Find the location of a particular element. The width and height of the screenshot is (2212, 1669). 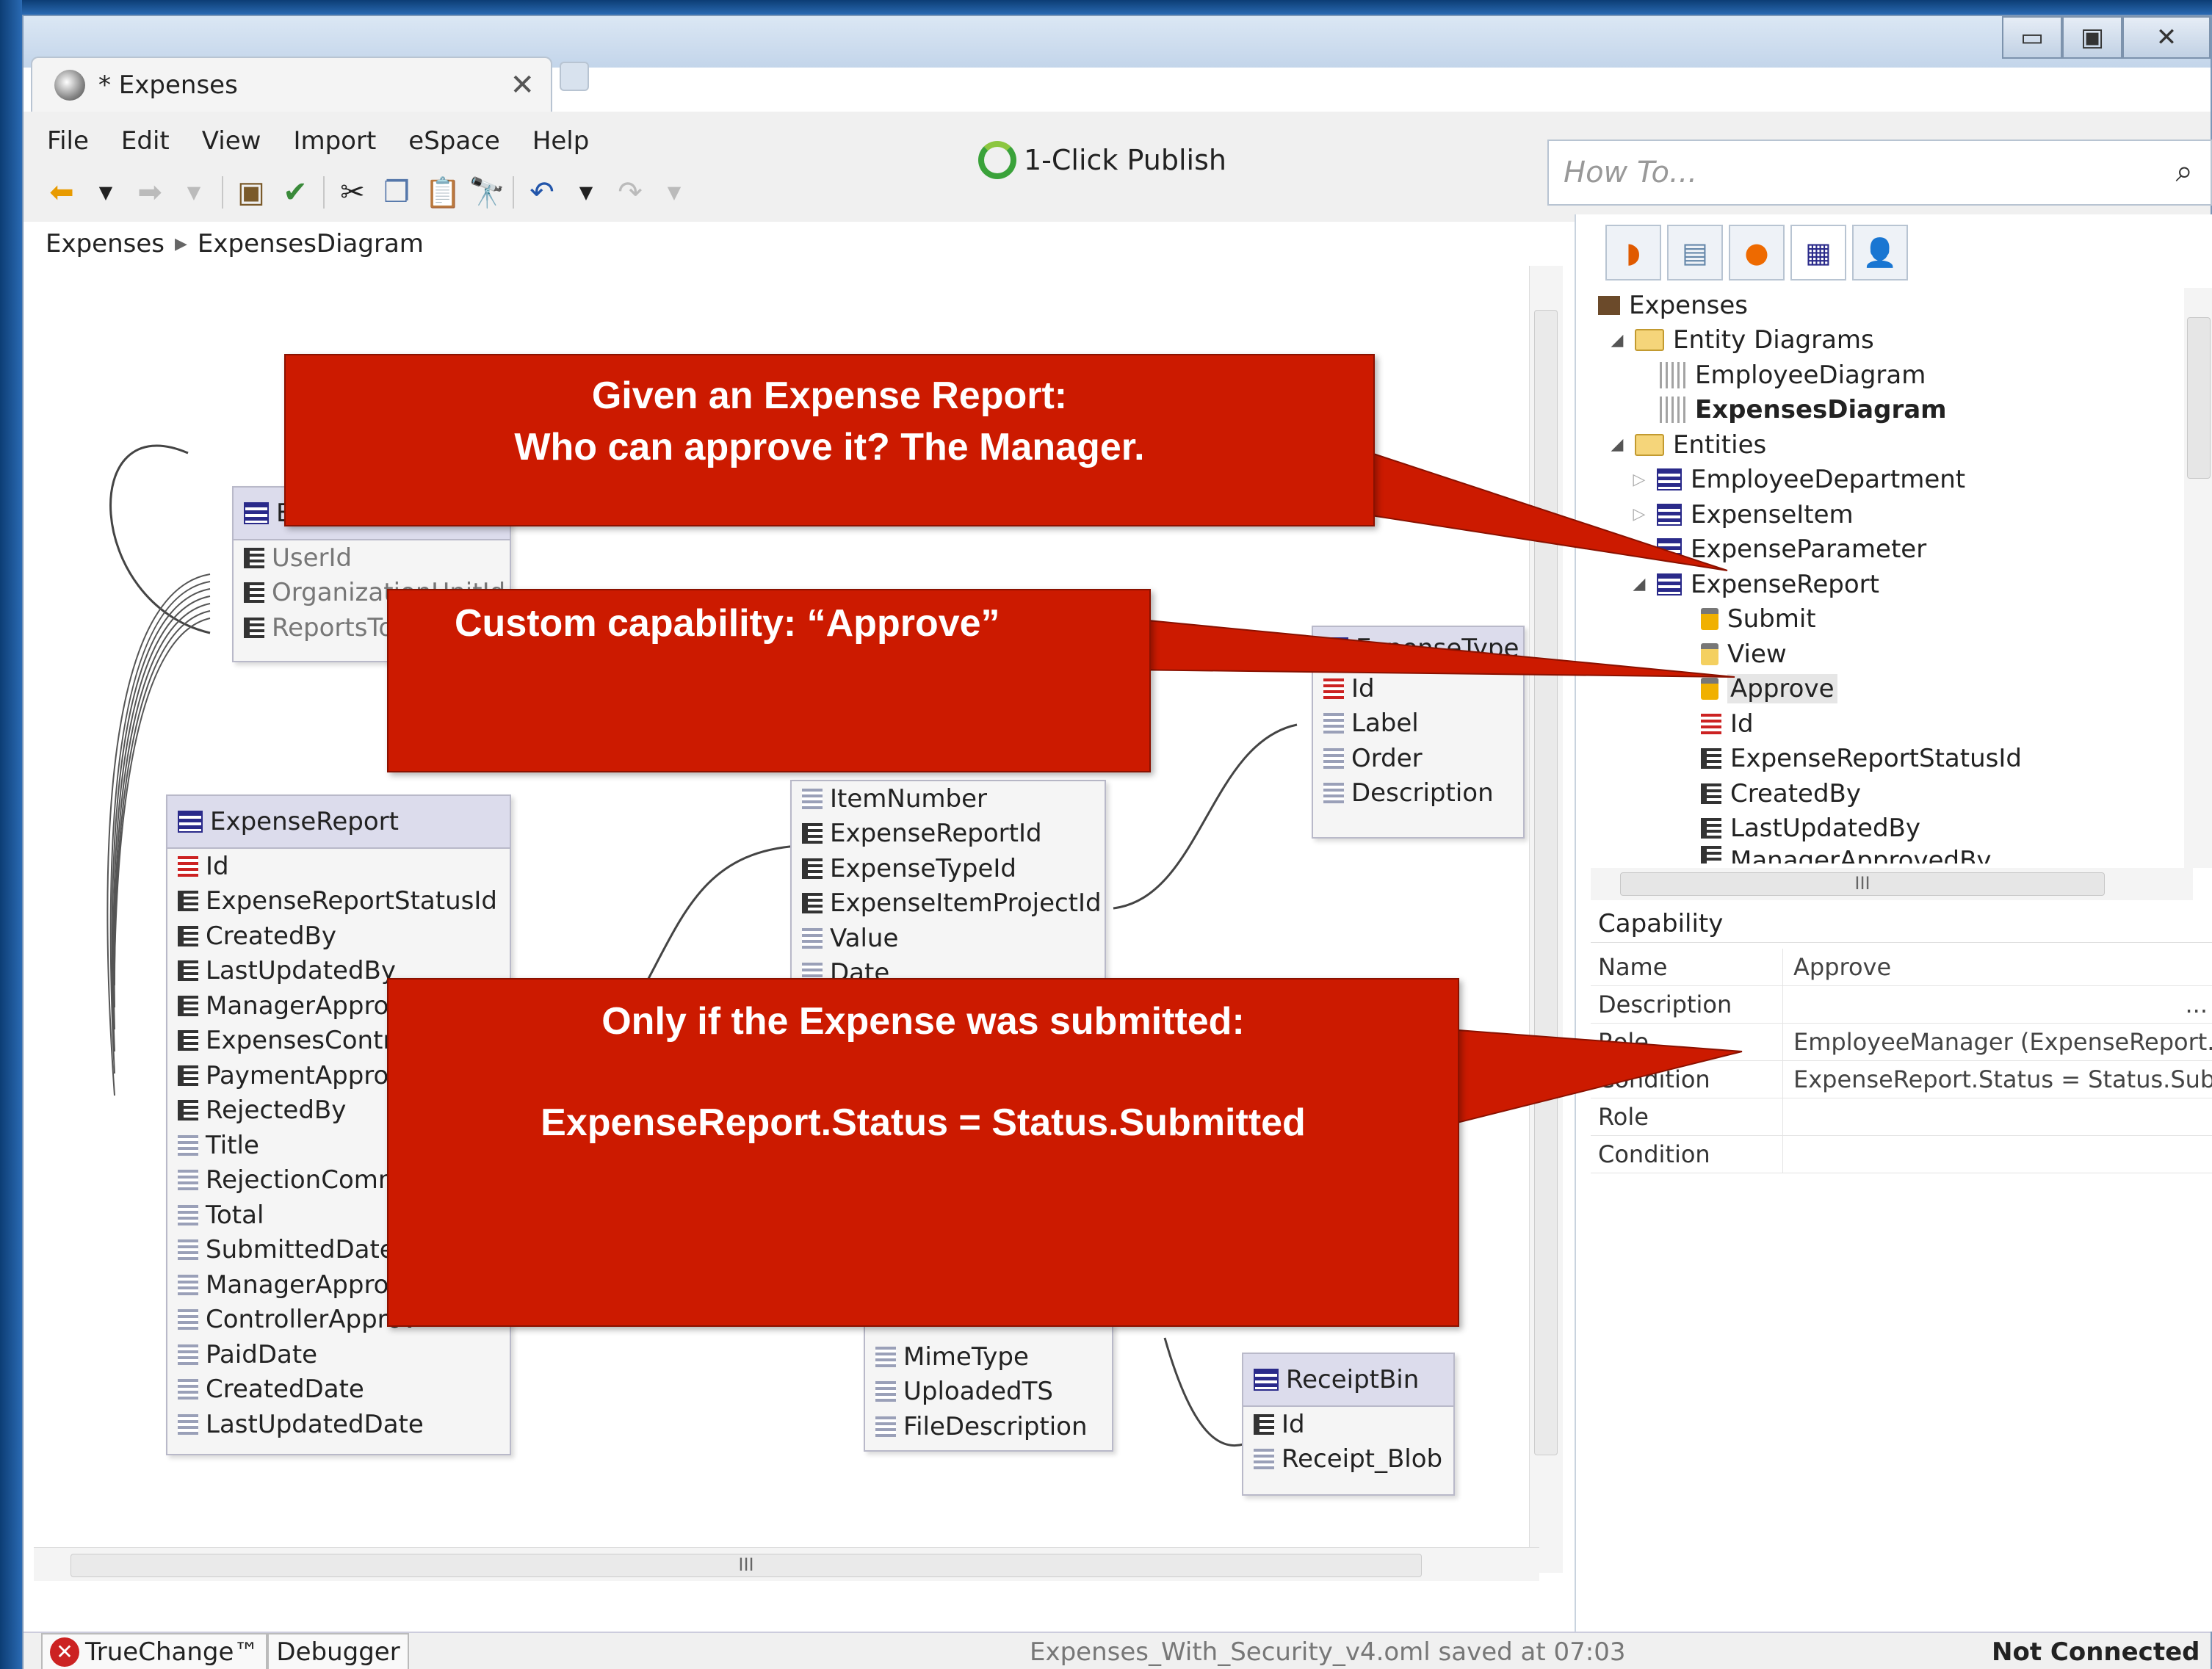

canvas-horizontal-scrollbar: III is located at coordinates (787, 1564).